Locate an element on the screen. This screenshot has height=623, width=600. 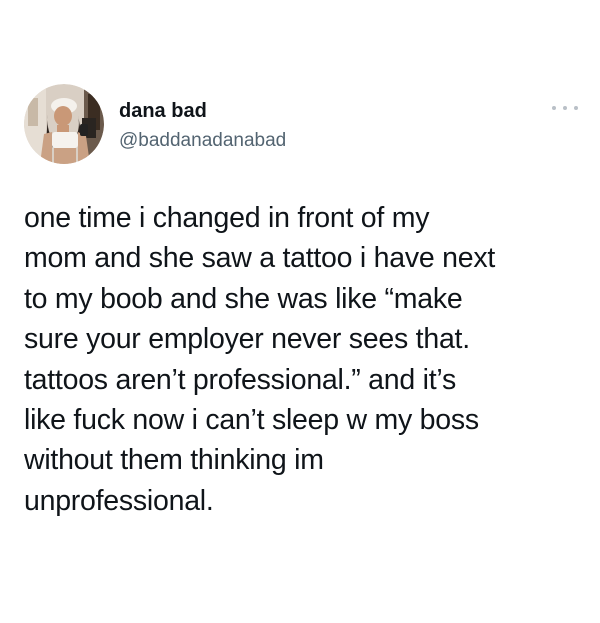
tweet-text-line: without them thinking im is located at coordinates (174, 460).